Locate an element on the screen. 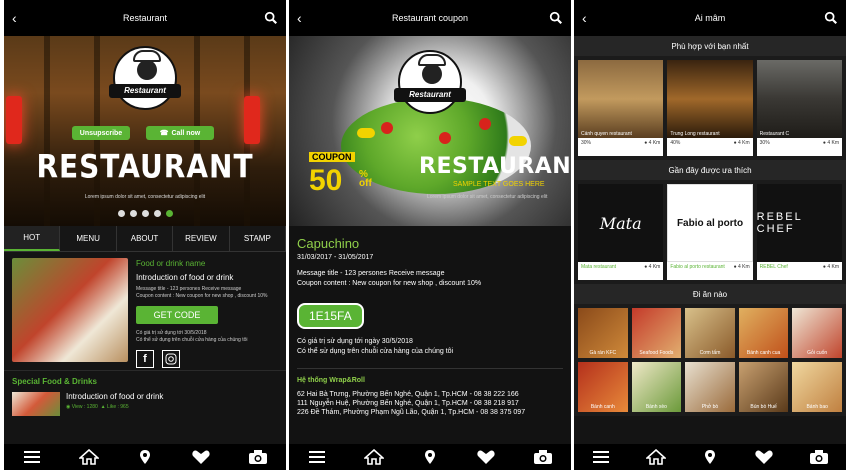  sample-text: SAMPLE TEXT GOES HERE is located at coordinates (499, 184).